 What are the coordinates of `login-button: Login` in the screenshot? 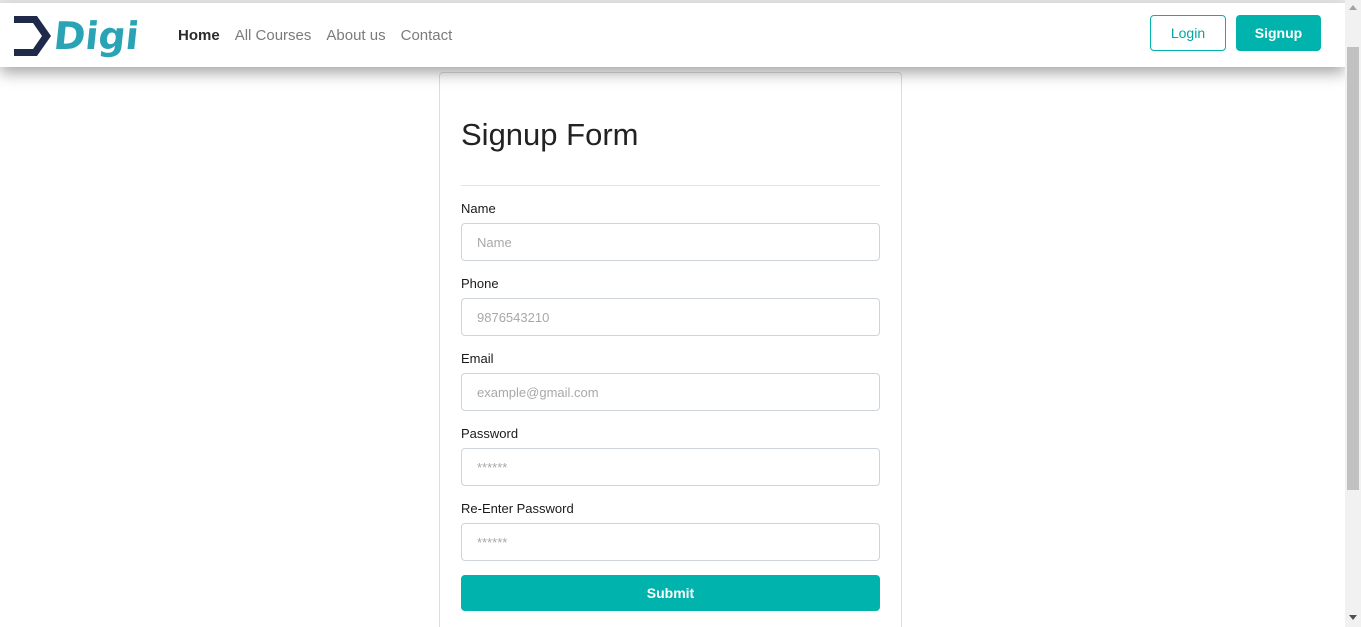 It's located at (1188, 33).